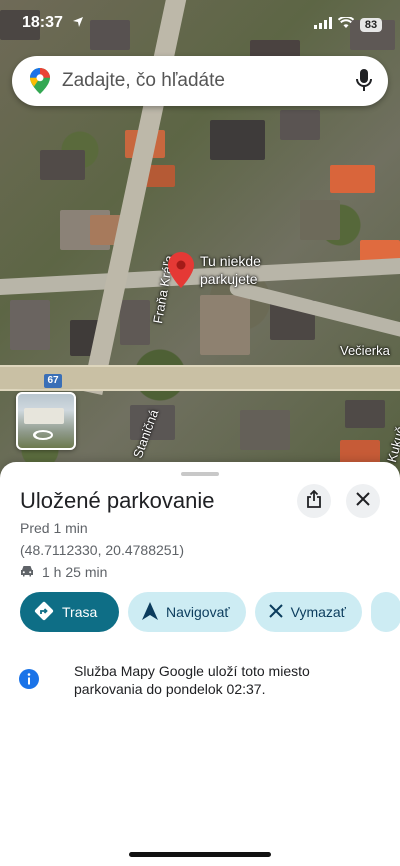 The width and height of the screenshot is (400, 866). Describe the element at coordinates (364, 83) in the screenshot. I see `microphone-icon` at that location.